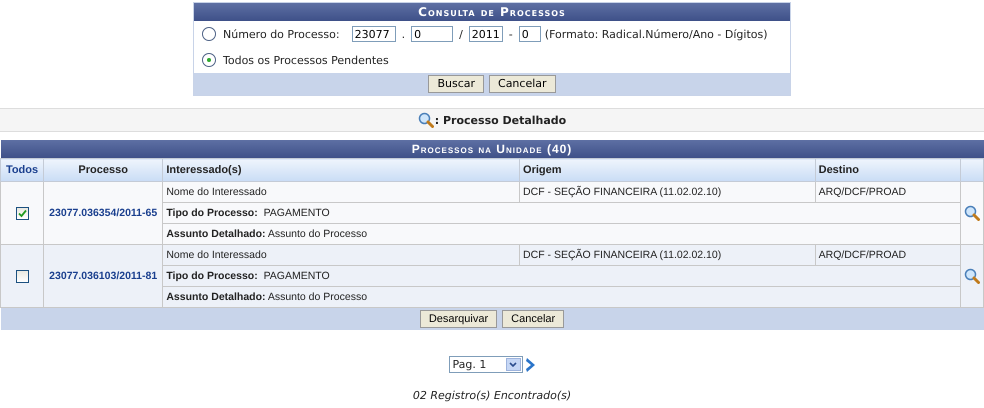 Image resolution: width=984 pixels, height=408 pixels. I want to click on process-link: 23077.036354/2011-65, so click(103, 213).